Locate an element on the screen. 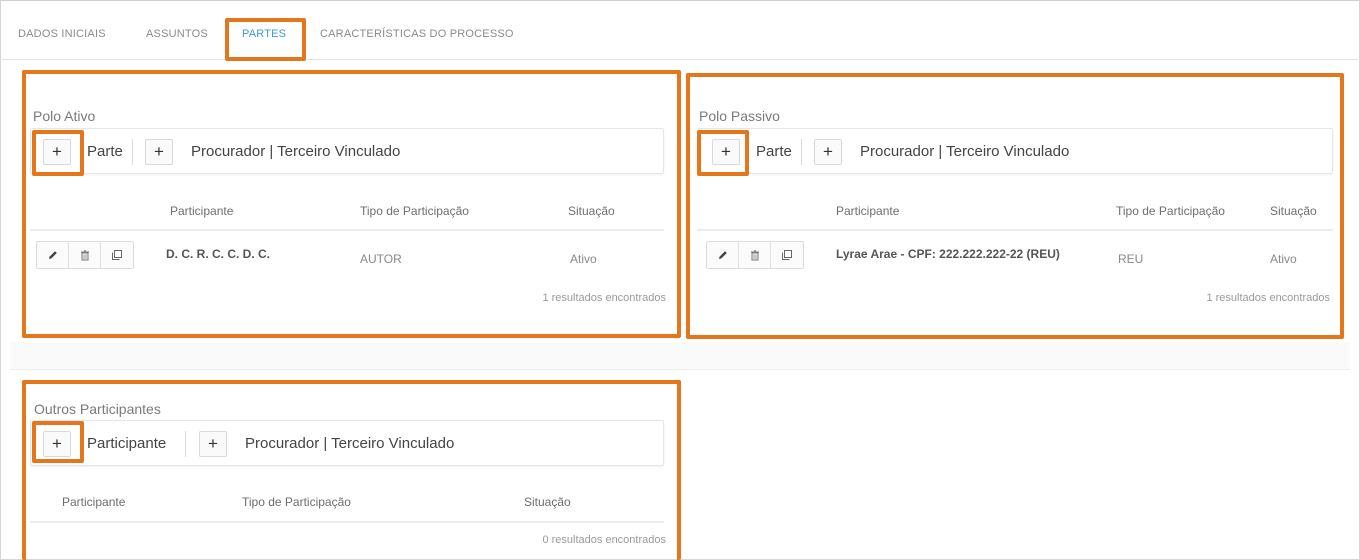 The width and height of the screenshot is (1360, 560). polo-ativo-row-actions is located at coordinates (85, 255).